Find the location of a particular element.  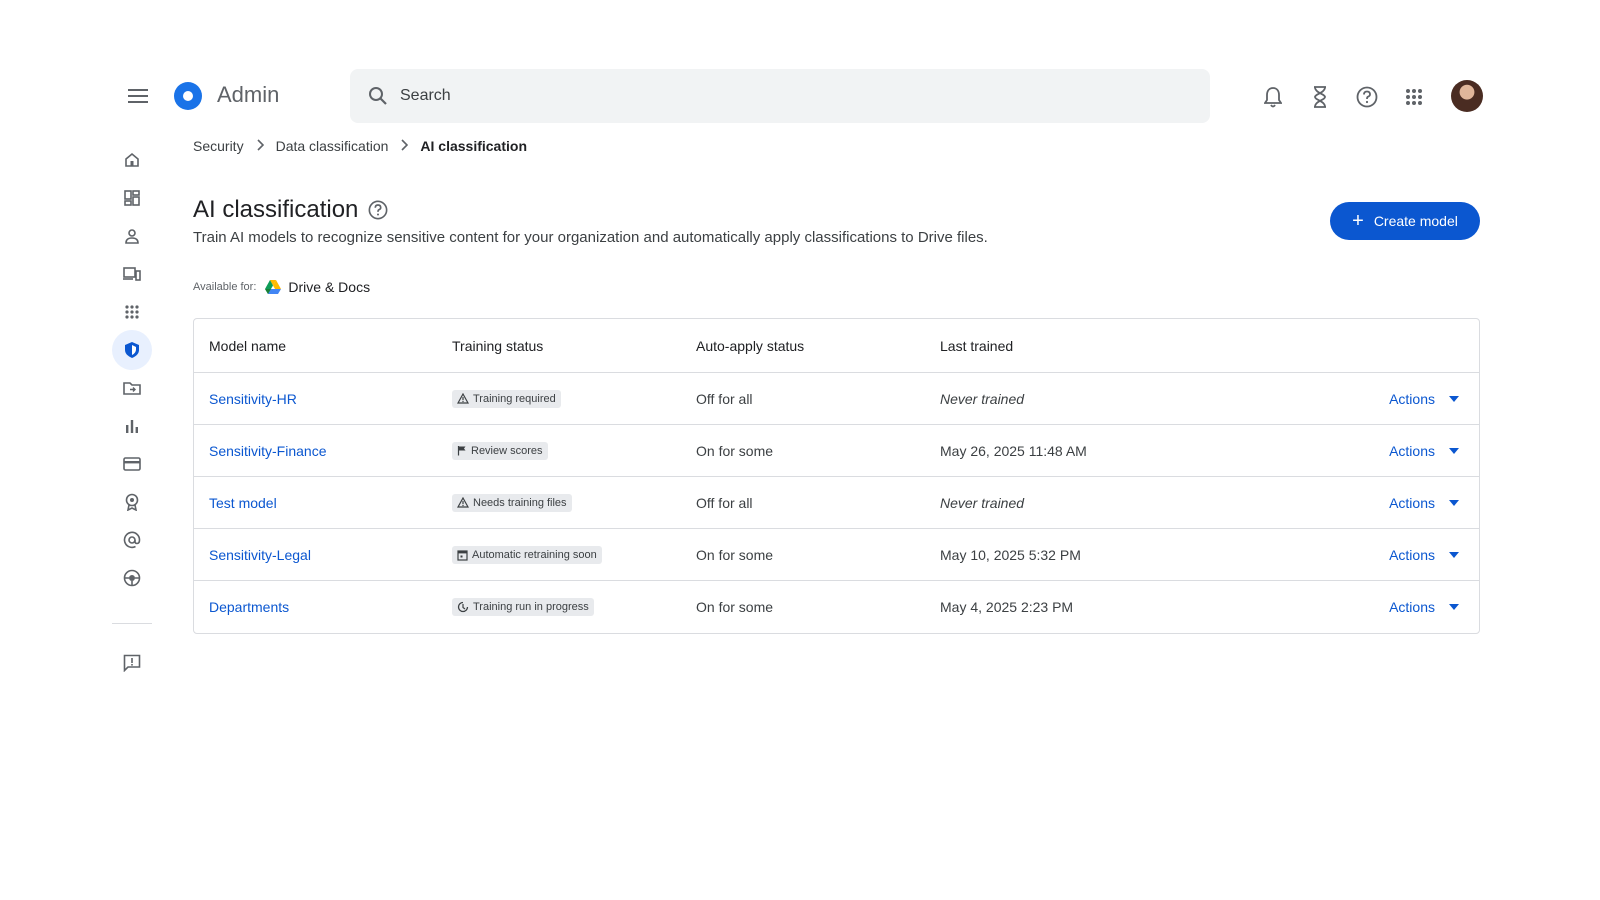

flag-icon is located at coordinates (462, 450).